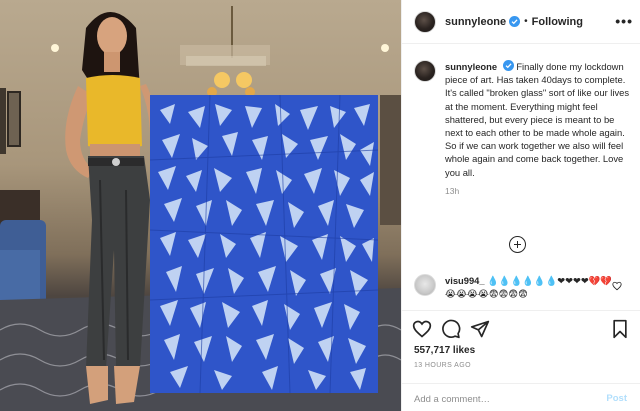 This screenshot has width=640, height=411. What do you see at coordinates (620, 329) in the screenshot?
I see `save-bookmark-icon` at bounding box center [620, 329].